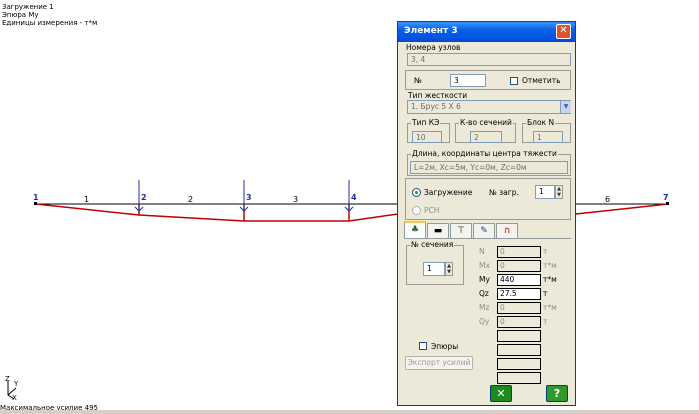  I want to click on section-spinner: ▲ ▼, so click(449, 269).